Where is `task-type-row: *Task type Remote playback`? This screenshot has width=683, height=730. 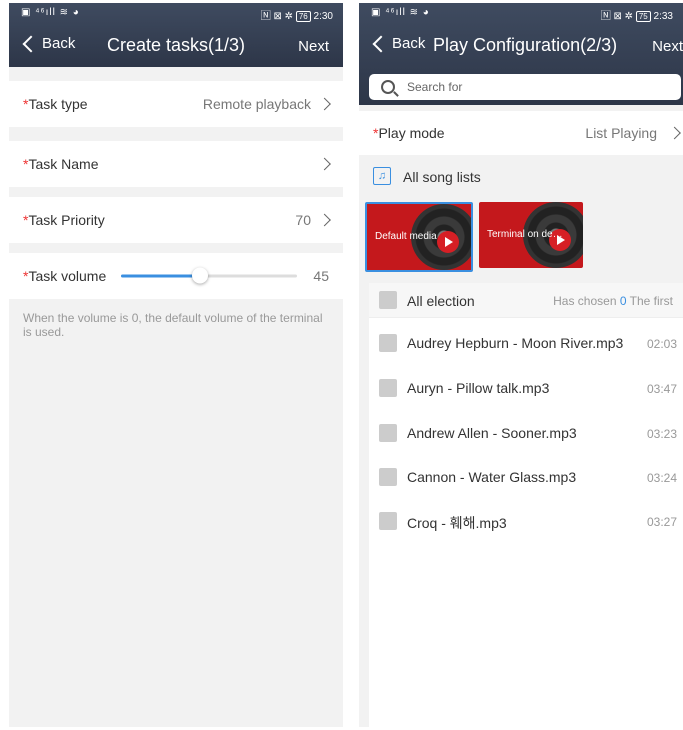 task-type-row: *Task type Remote playback is located at coordinates (176, 104).